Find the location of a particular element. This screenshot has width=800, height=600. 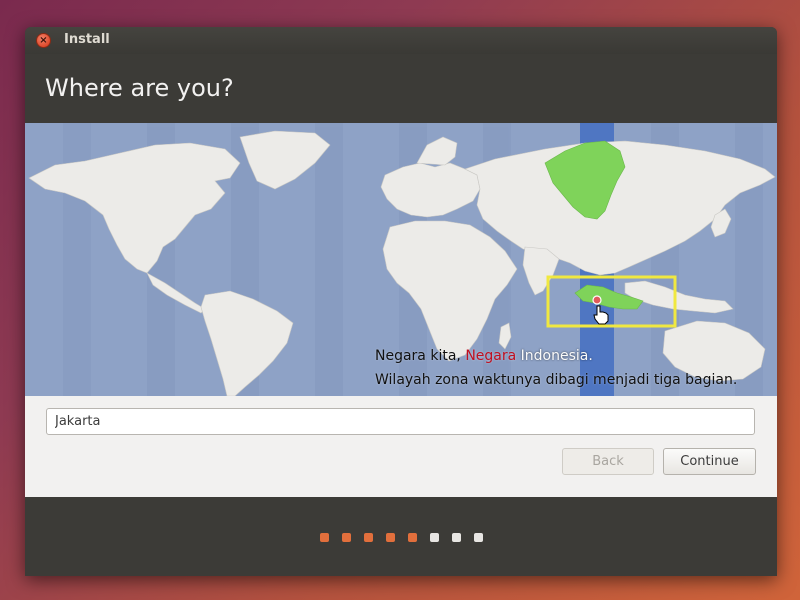

south-america-shape is located at coordinates (247, 343).